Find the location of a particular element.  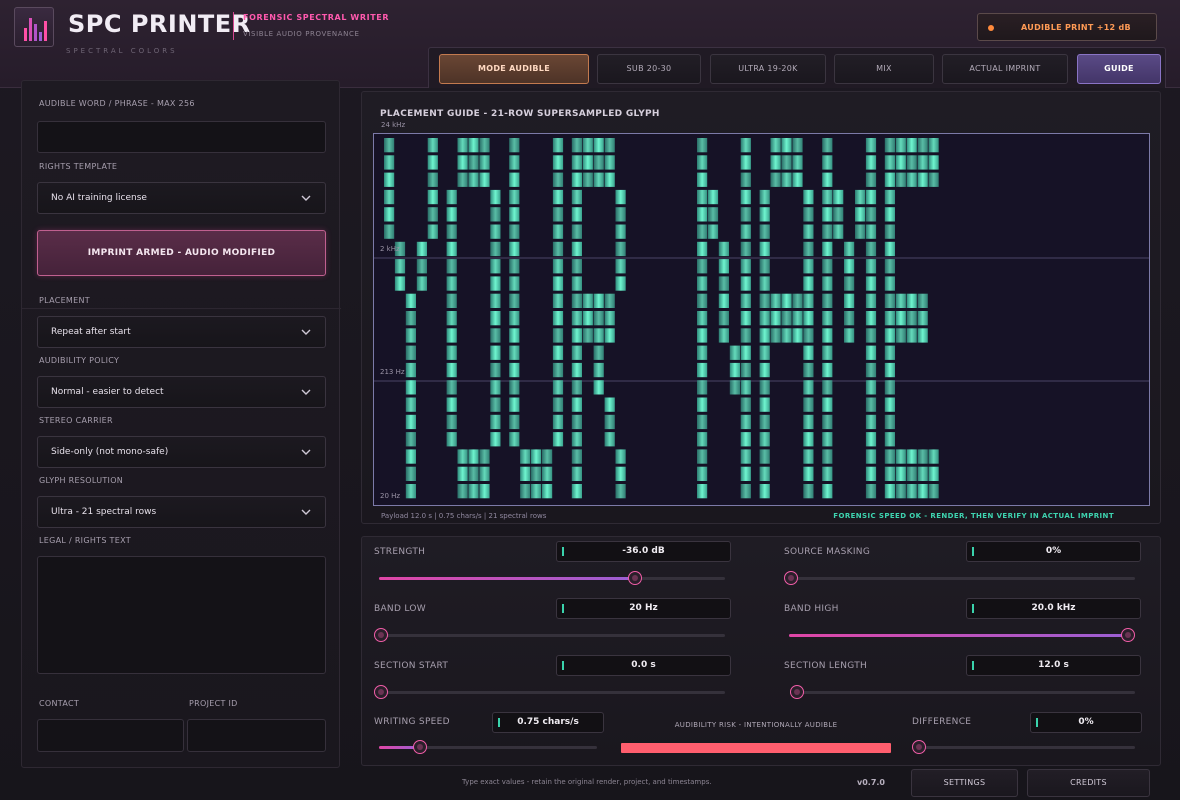

credits-button: CREDITS is located at coordinates (1088, 783).